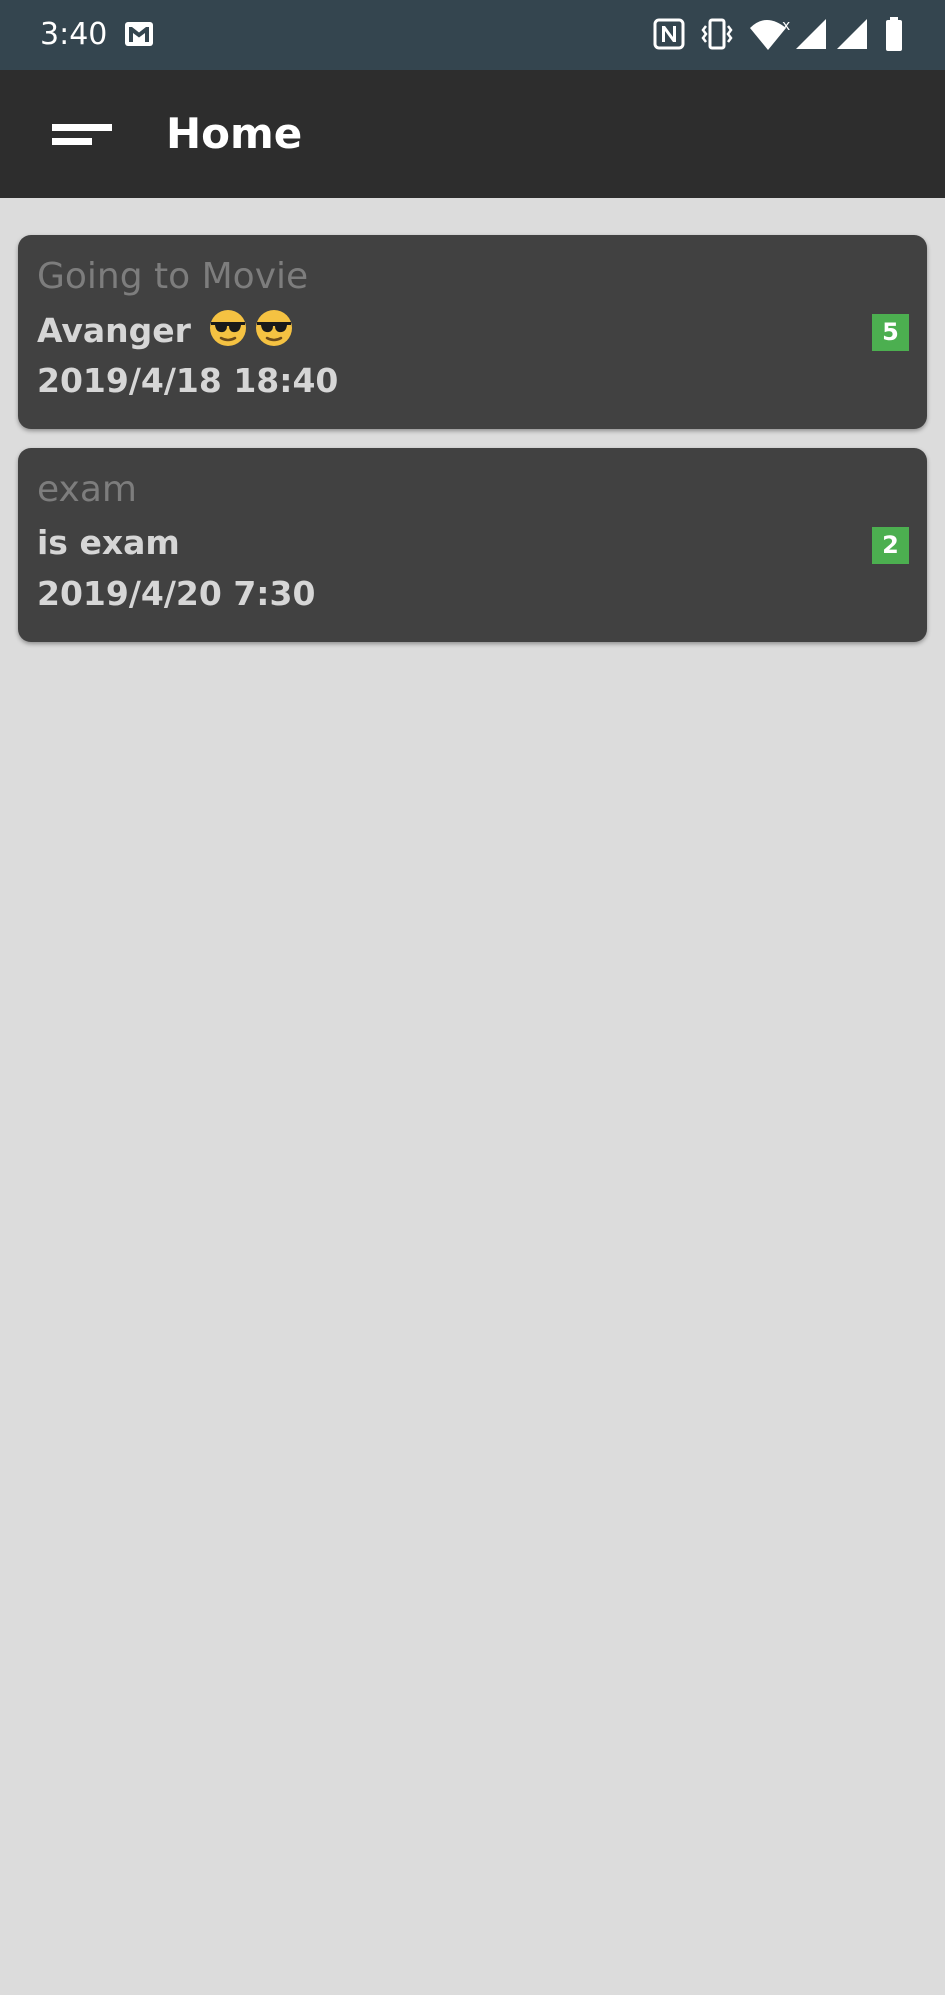  Describe the element at coordinates (472, 332) in the screenshot. I see `event-card: Going to Movie Avanger 2019/4/18 18:40 5` at that location.